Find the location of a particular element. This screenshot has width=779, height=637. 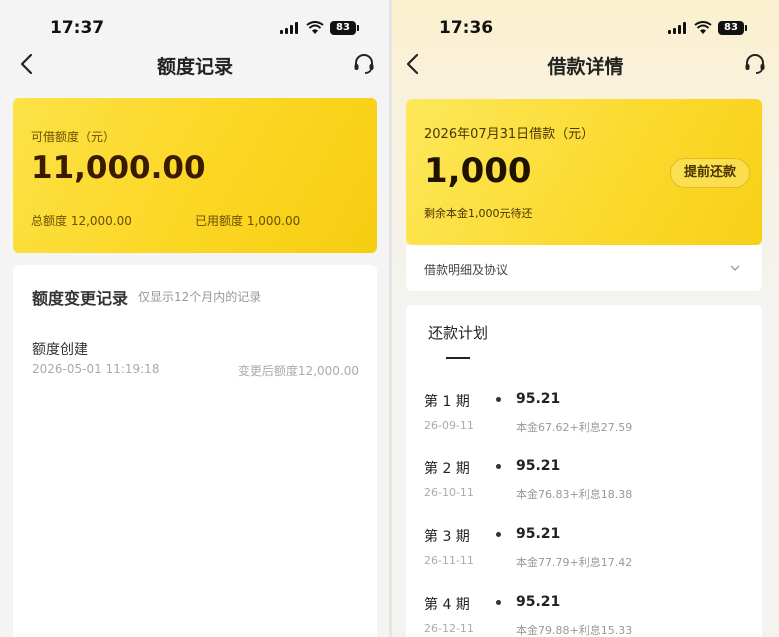

loan-date-label: 2026年07月31日借款（元） is located at coordinates (509, 134).